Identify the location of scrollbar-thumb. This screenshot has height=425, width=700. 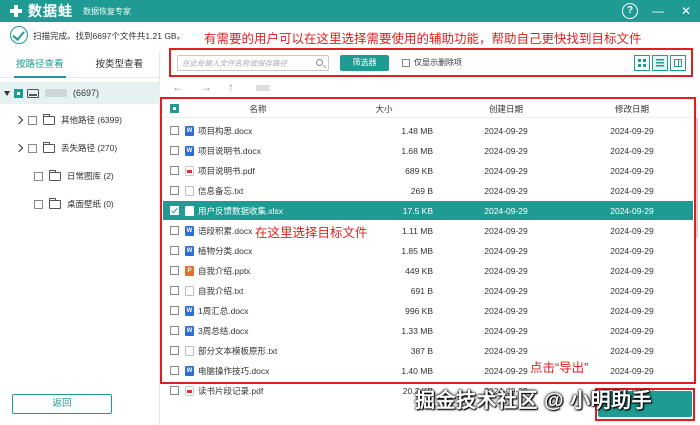
(696, 178).